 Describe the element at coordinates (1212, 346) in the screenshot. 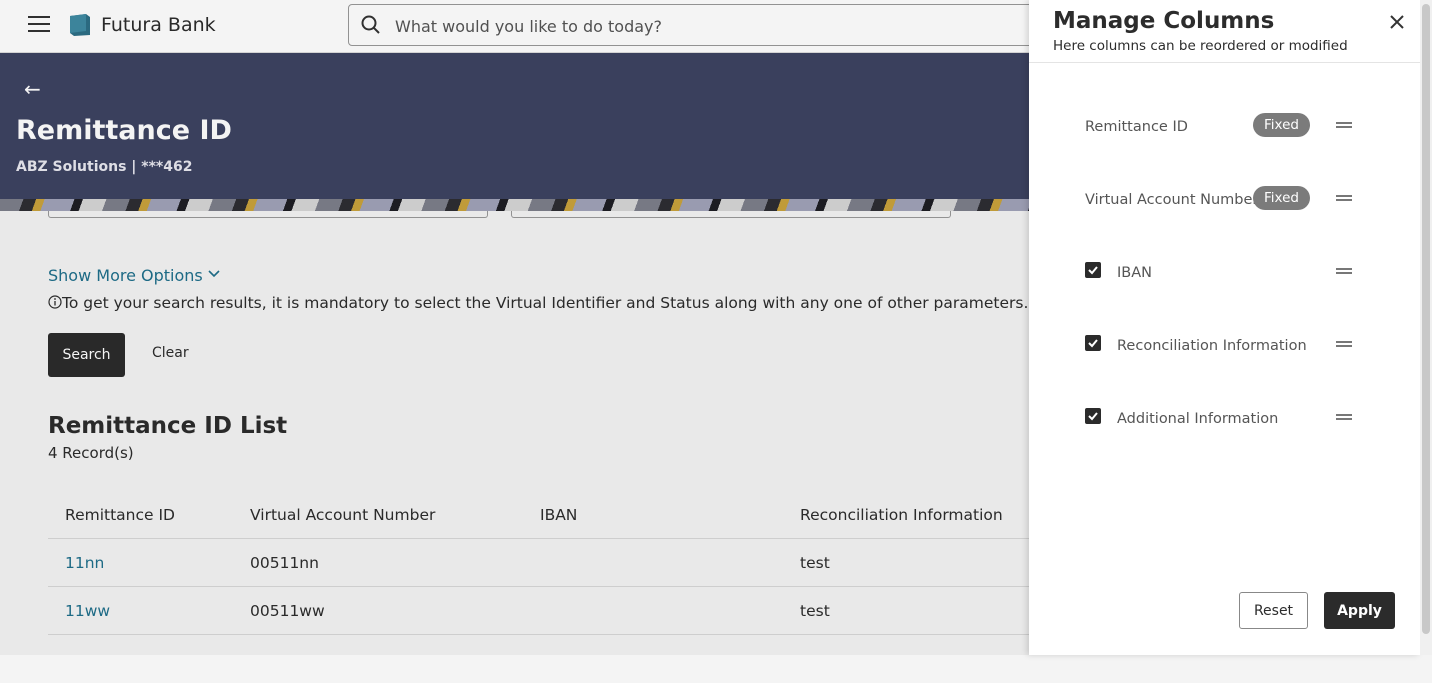

I see `column-option-label: Reconciliation Information` at that location.